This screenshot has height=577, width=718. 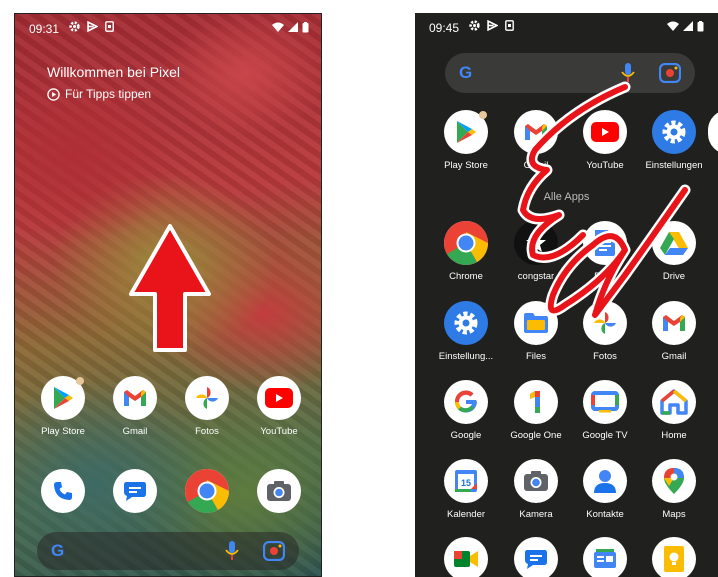 I want to click on app-label: Kontakte, so click(x=605, y=514).